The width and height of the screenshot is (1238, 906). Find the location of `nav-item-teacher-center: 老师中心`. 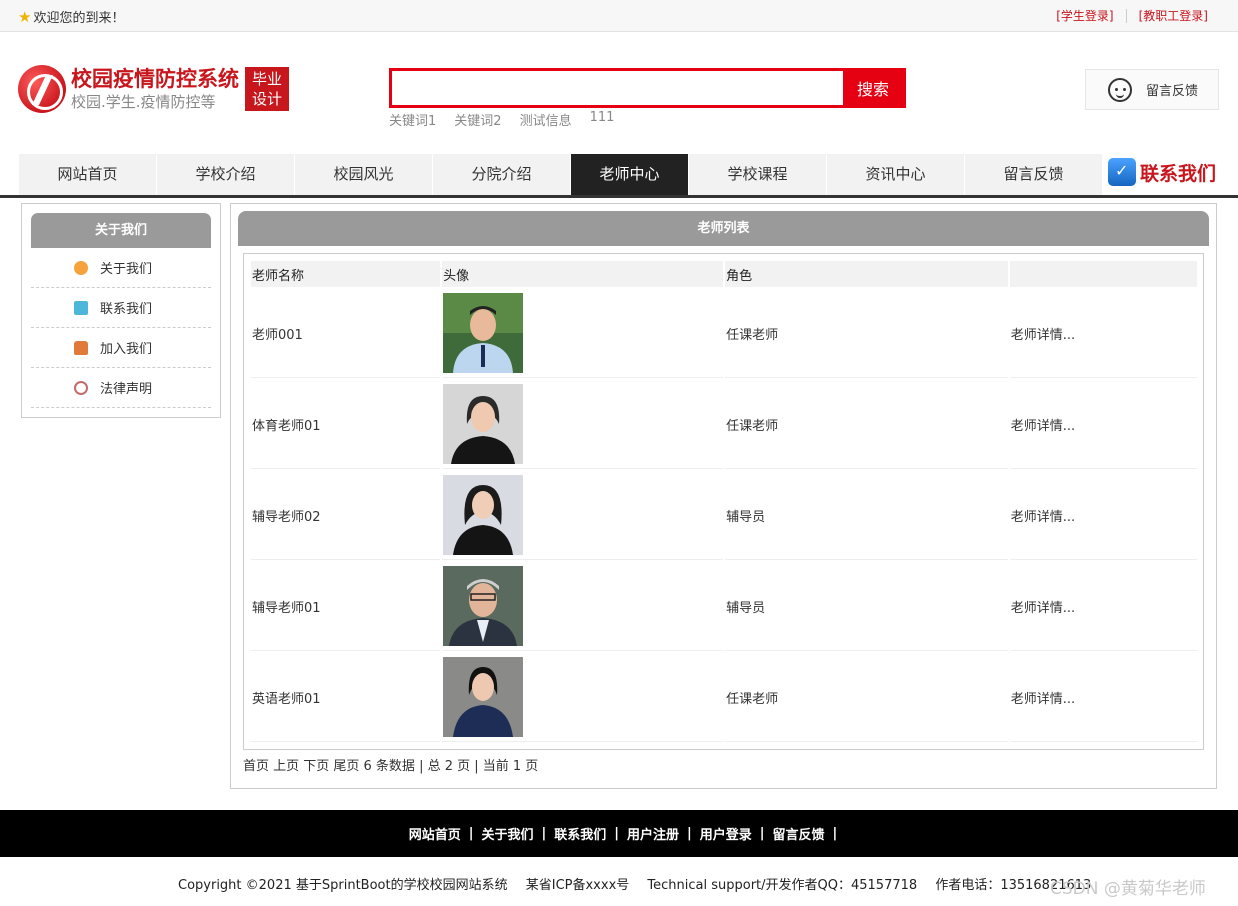

nav-item-teacher-center: 老师中心 is located at coordinates (630, 174).